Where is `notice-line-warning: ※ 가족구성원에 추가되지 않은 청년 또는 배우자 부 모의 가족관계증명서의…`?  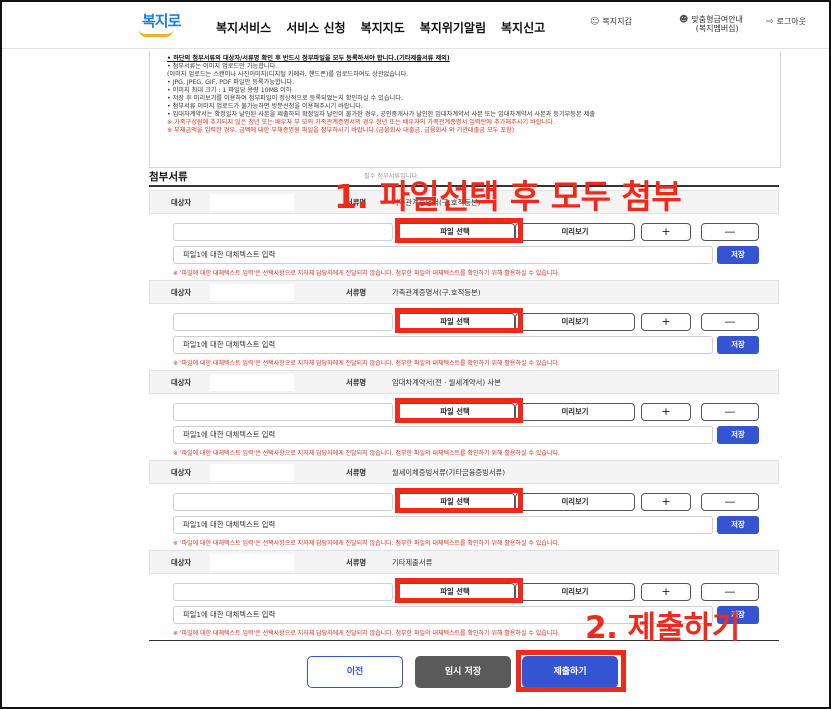 notice-line-warning: ※ 가족구성원에 추가되지 않은 청년 또는 배우자 부 모의 가족관계증명서의… is located at coordinates (361, 122).